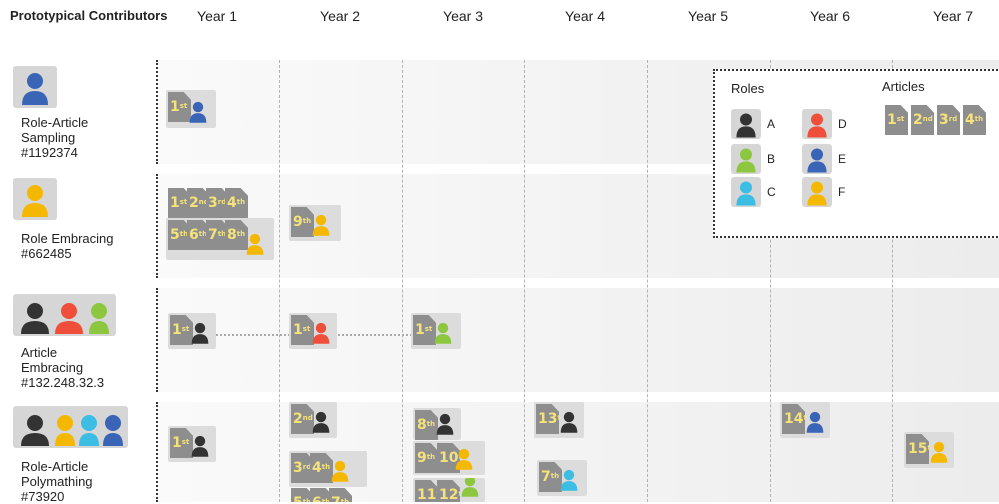 The height and width of the screenshot is (504, 999). What do you see at coordinates (72, 430) in the screenshot?
I see `persons-icon` at bounding box center [72, 430].